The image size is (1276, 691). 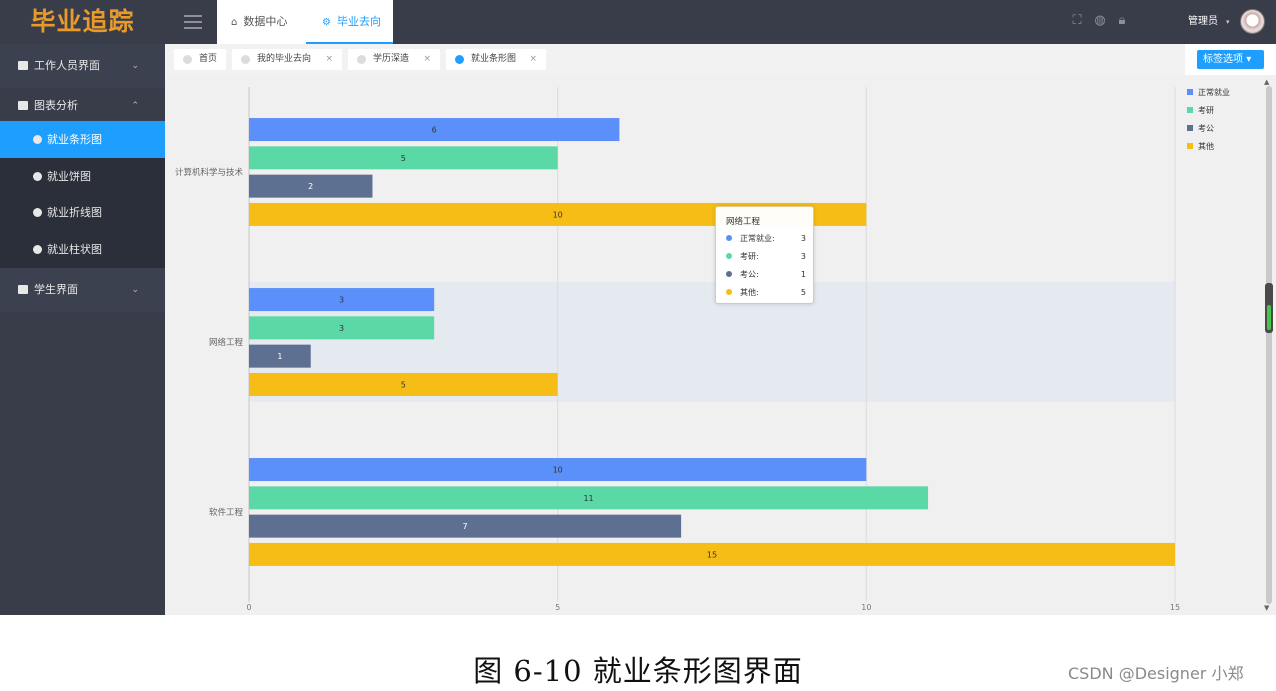 What do you see at coordinates (310, 186) in the screenshot?
I see `bar-value-label: 2` at bounding box center [310, 186].